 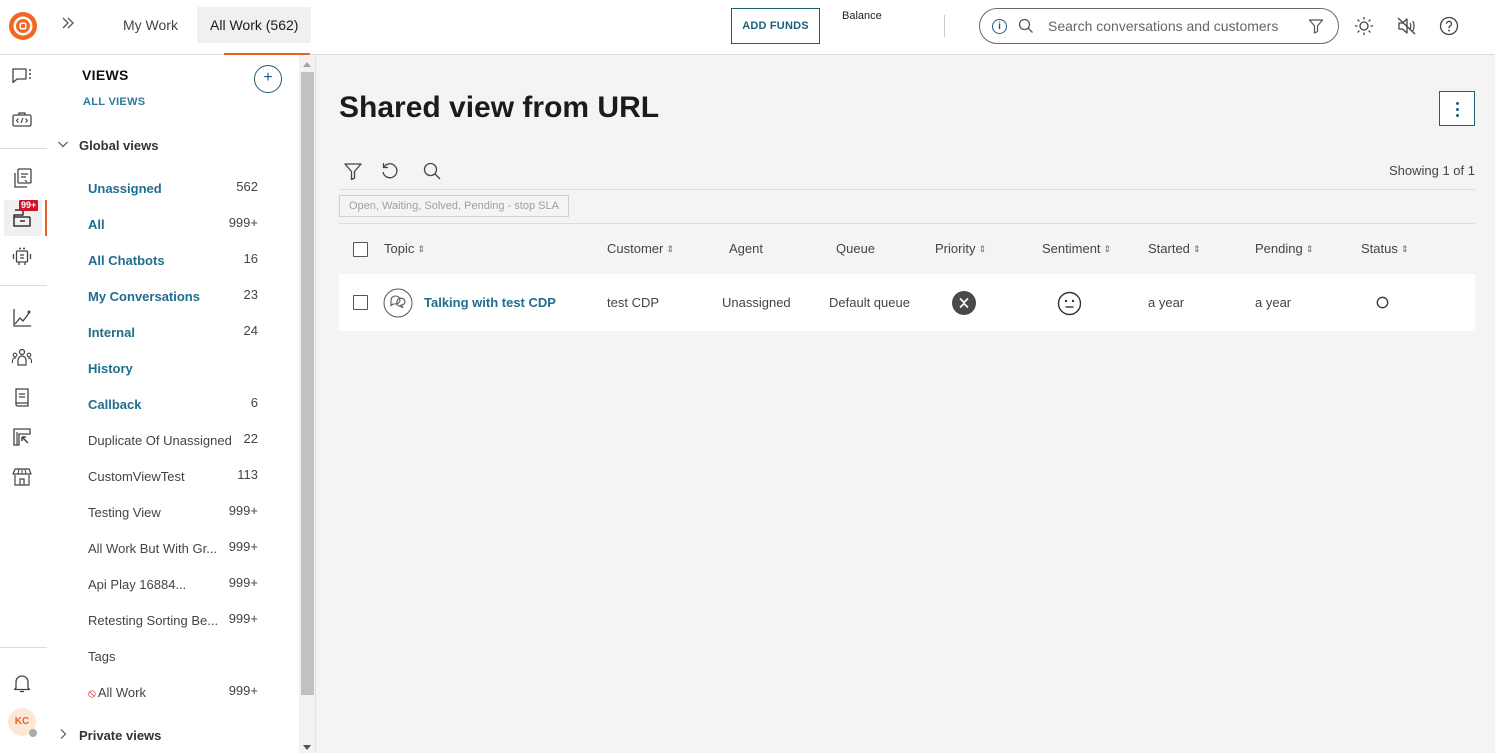 I want to click on more-options-button, so click(x=1457, y=108).